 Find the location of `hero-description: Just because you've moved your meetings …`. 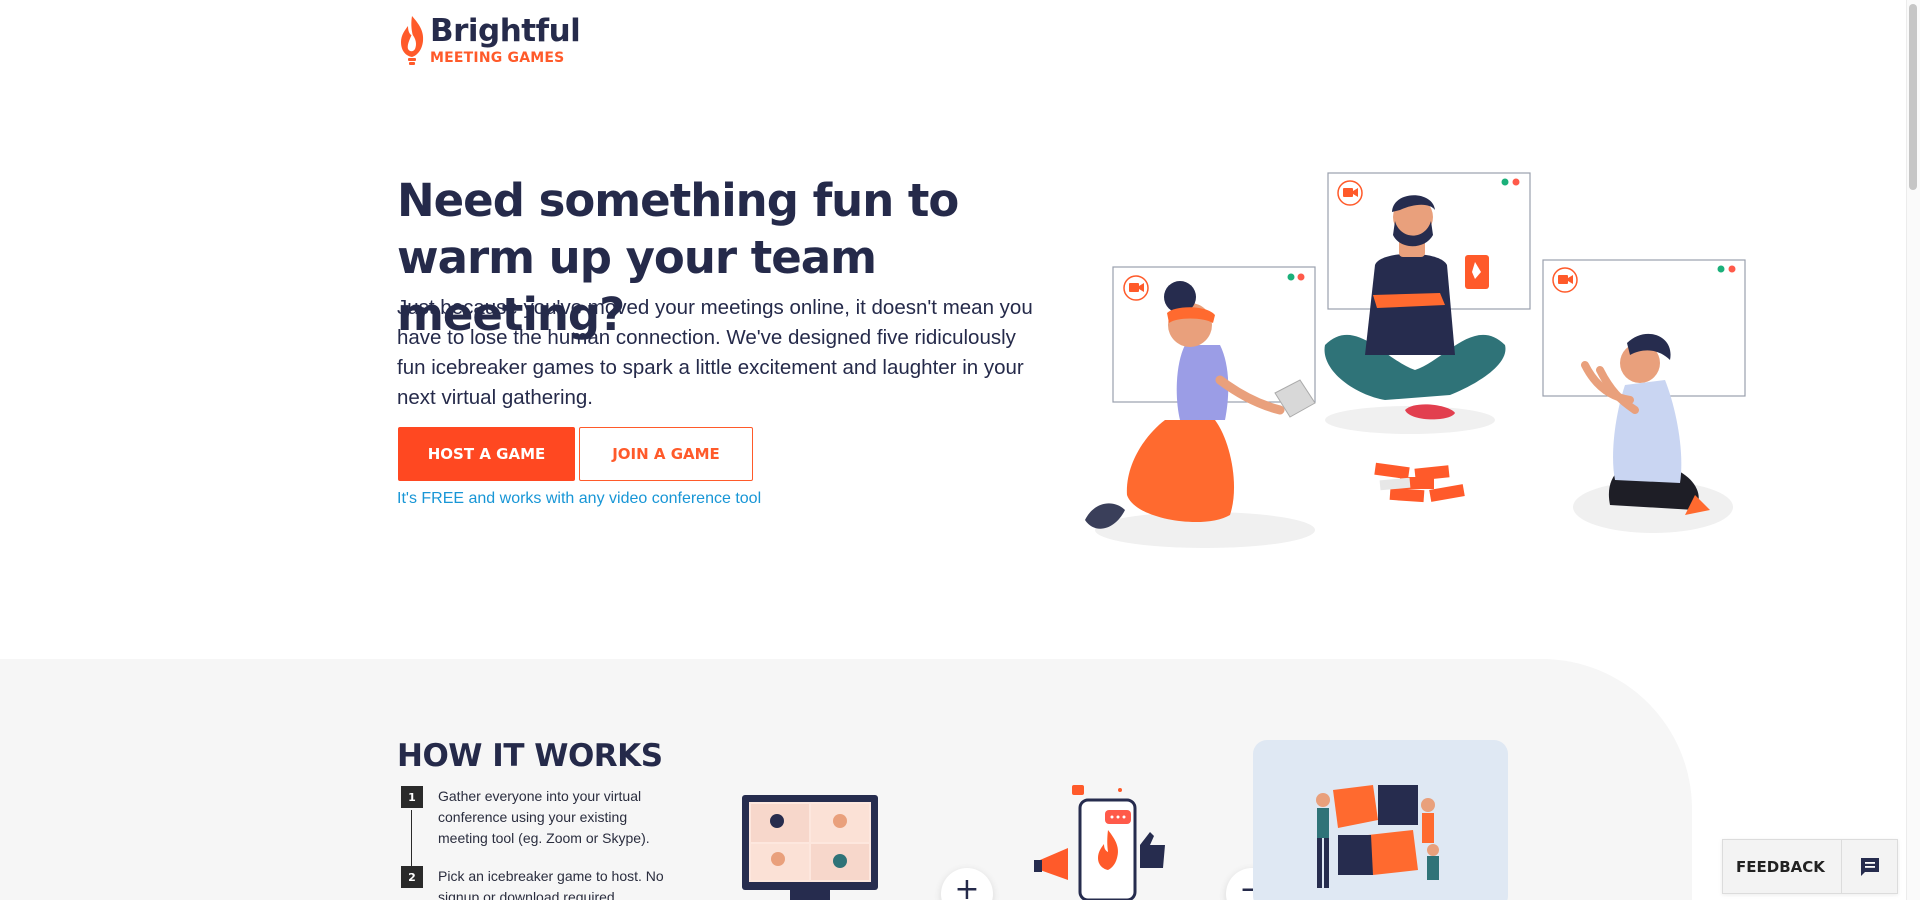

hero-description: Just because you've moved your meetings … is located at coordinates (715, 352).